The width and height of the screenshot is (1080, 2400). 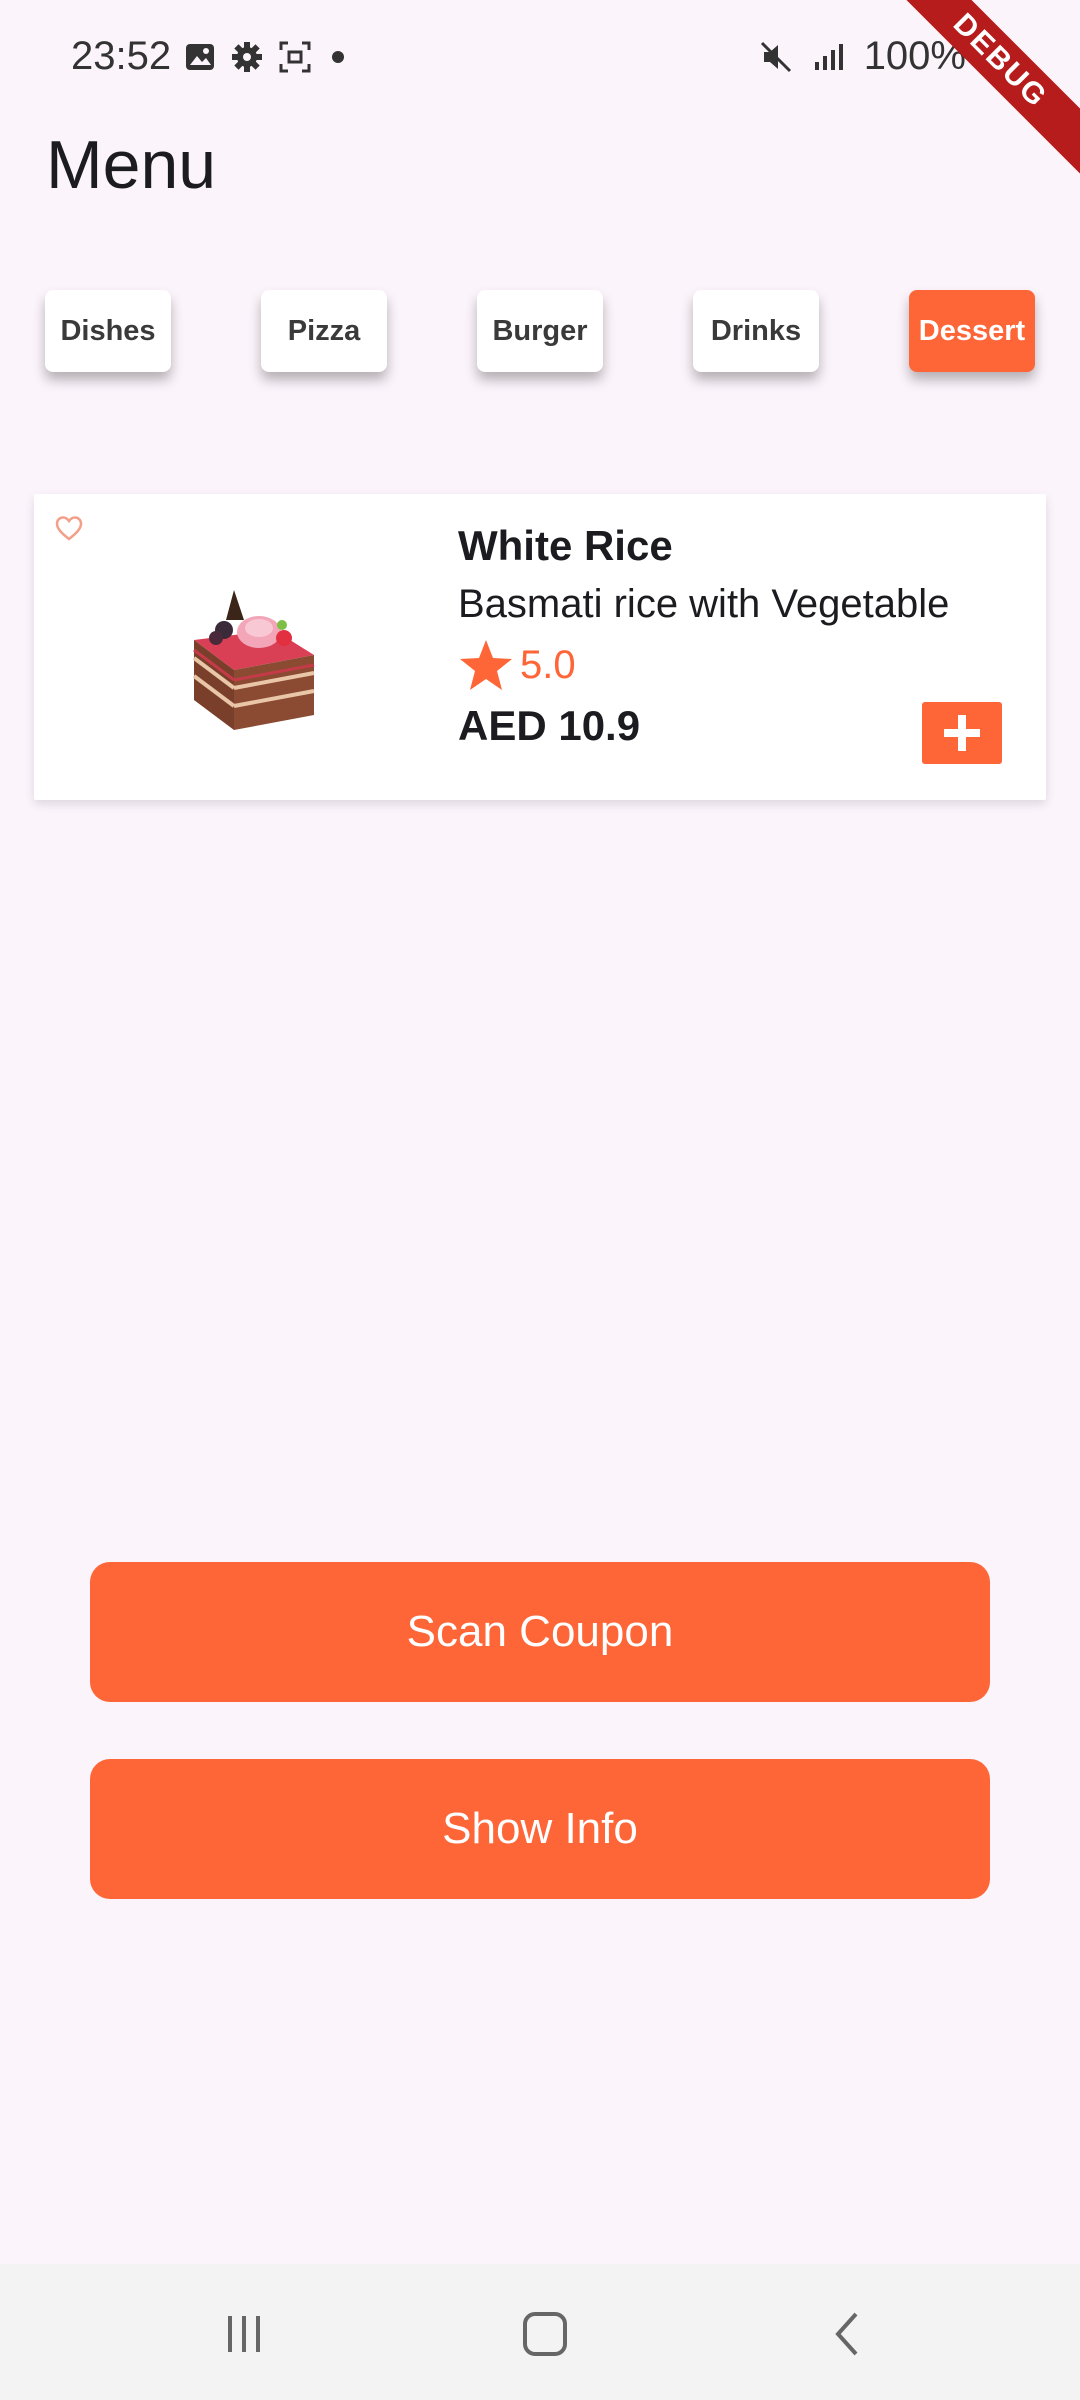 What do you see at coordinates (338, 57) in the screenshot?
I see `dot-icon` at bounding box center [338, 57].